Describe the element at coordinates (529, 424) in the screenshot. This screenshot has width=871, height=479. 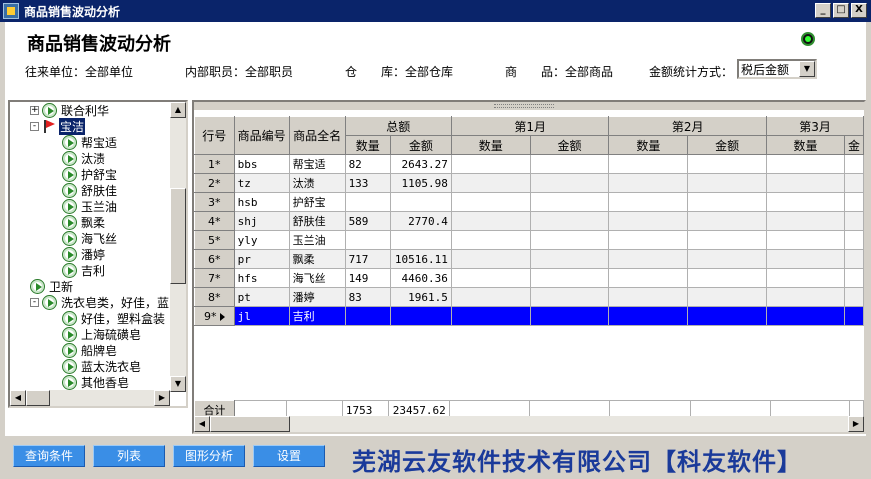
I see `grid-horizontal-scrollbar: ◀ ▶` at that location.